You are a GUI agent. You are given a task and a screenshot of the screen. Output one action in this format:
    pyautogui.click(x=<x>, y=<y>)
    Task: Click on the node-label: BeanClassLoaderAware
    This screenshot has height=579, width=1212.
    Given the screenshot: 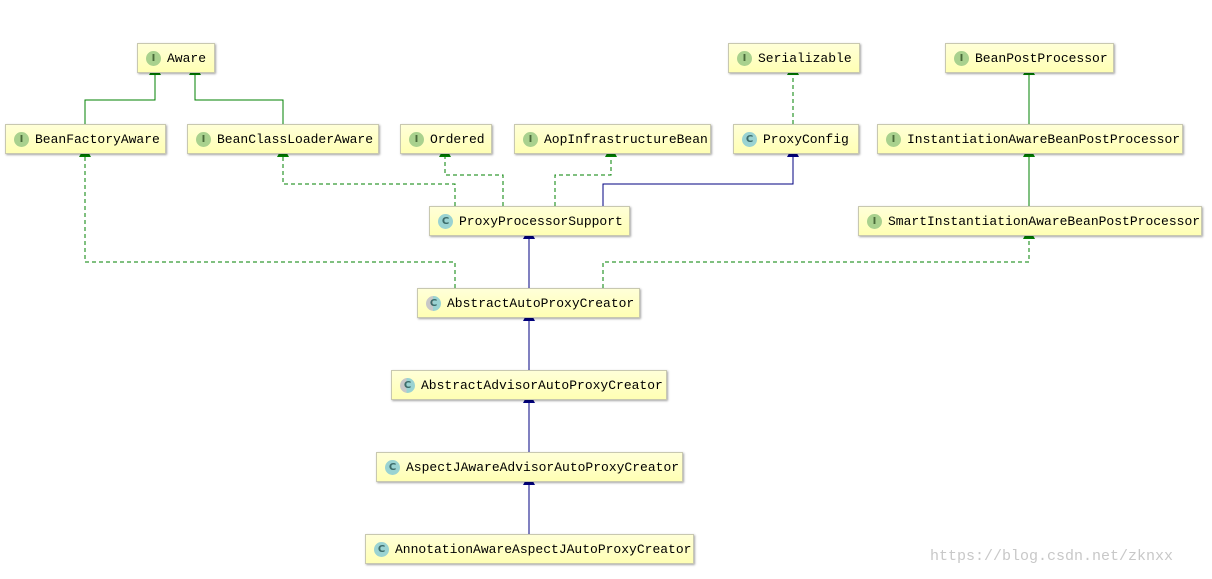 What is the action you would take?
    pyautogui.click(x=295, y=139)
    